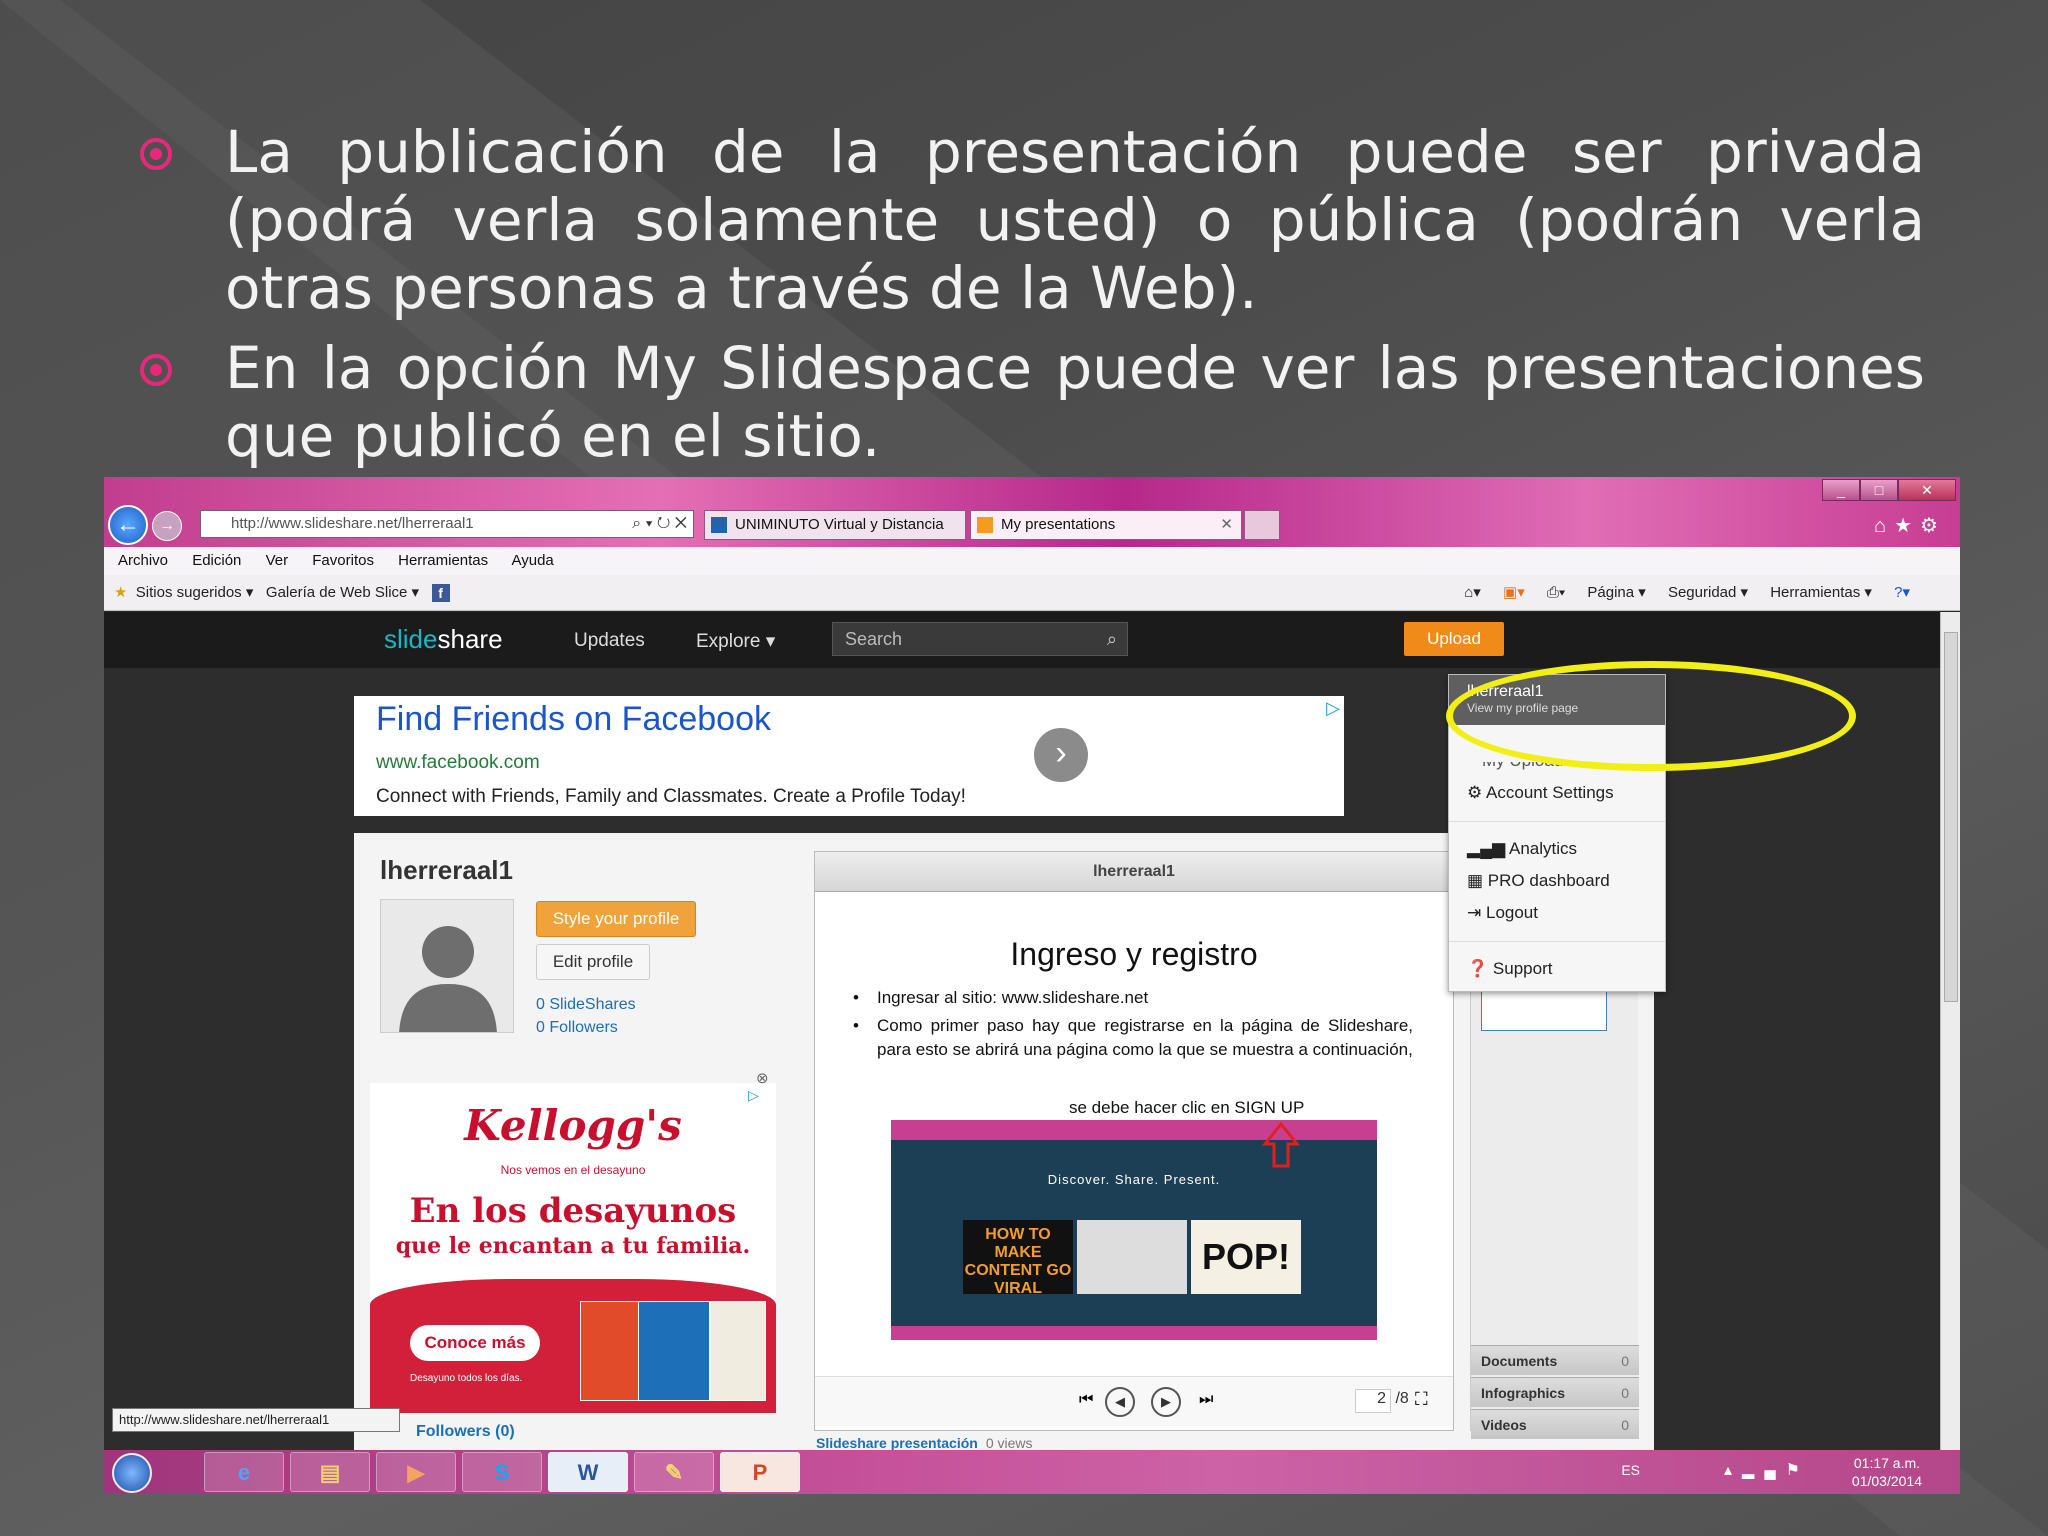 The width and height of the screenshot is (2048, 1536). I want to click on maximize-icon: □, so click(1879, 490).